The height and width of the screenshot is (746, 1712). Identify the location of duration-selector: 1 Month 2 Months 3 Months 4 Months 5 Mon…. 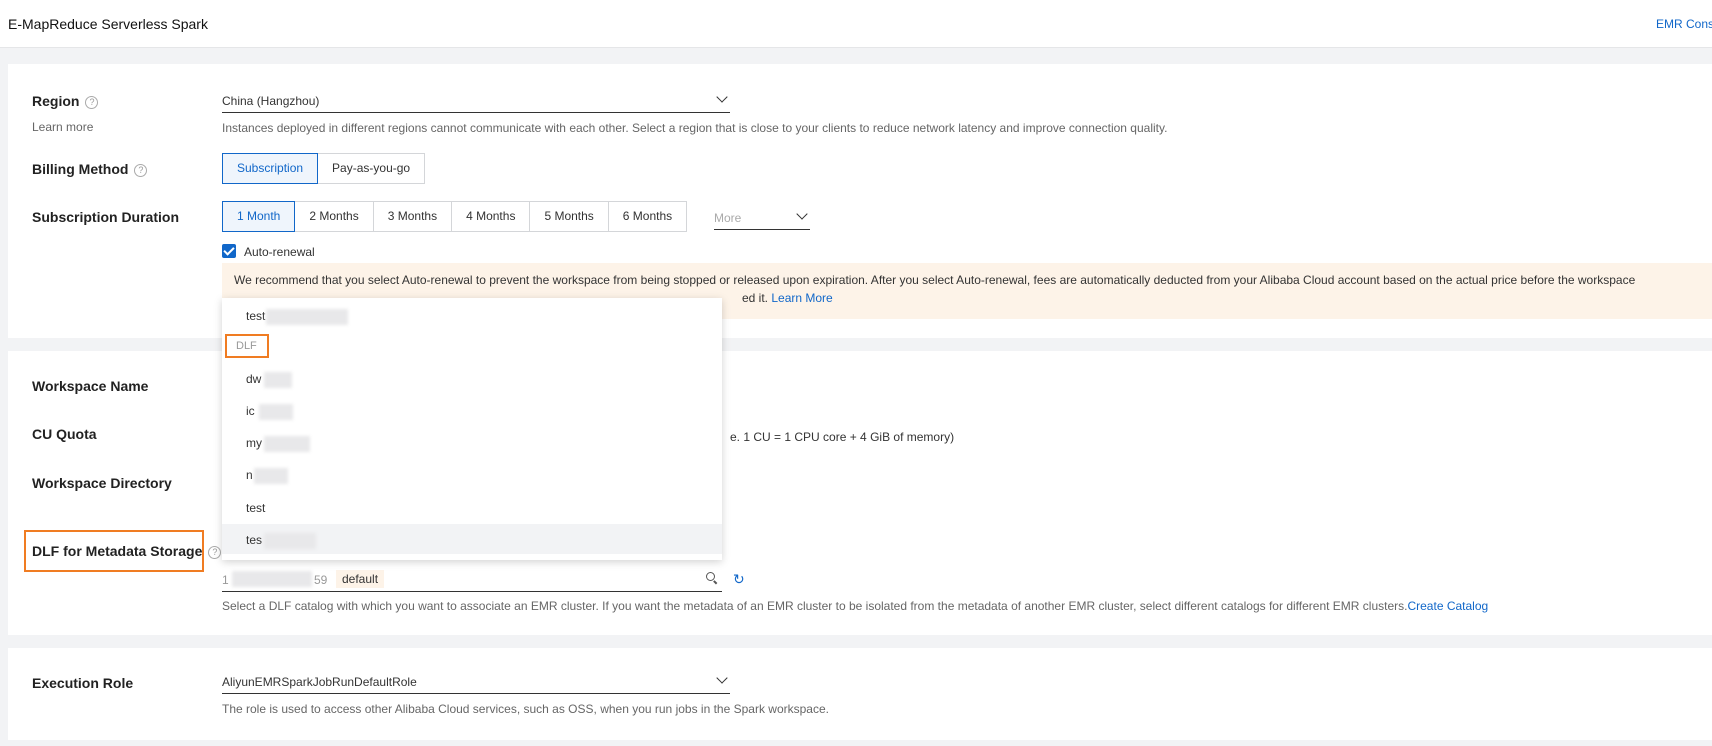
(455, 216).